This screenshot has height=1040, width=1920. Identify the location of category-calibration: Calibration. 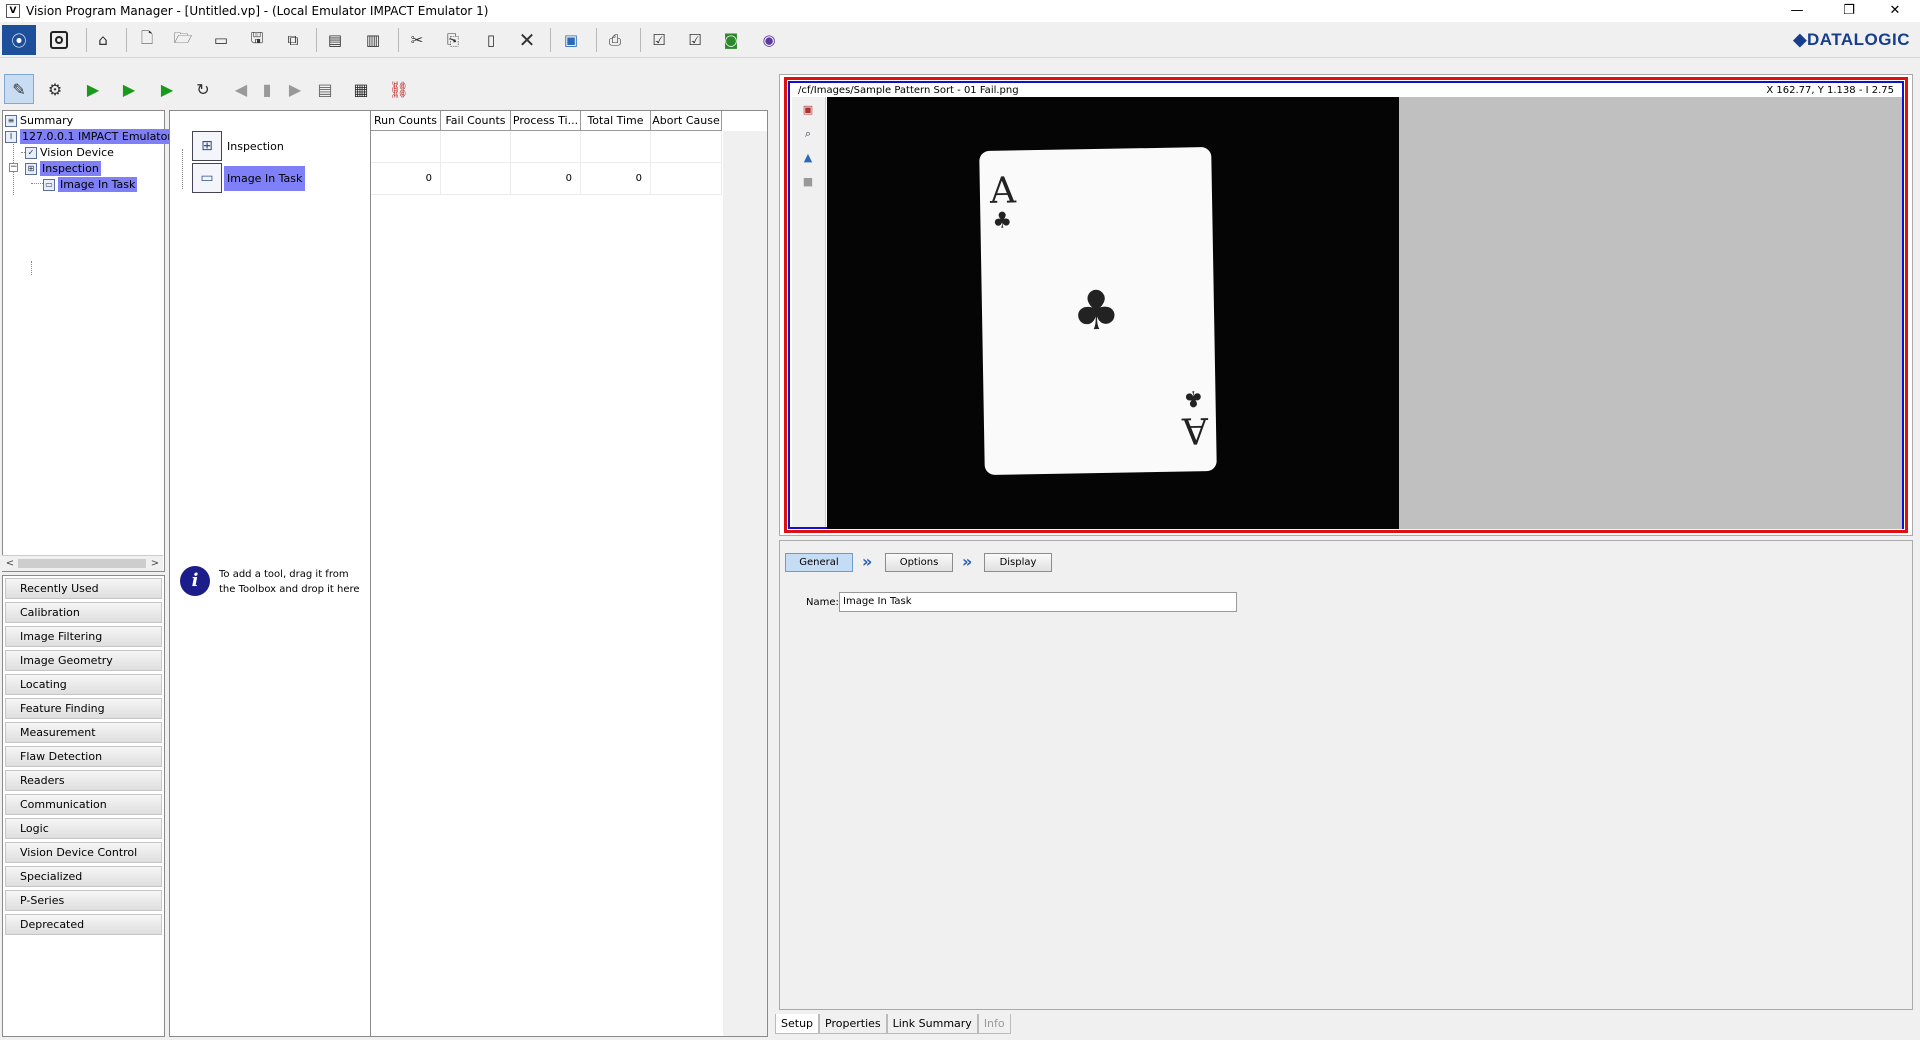
(83, 612).